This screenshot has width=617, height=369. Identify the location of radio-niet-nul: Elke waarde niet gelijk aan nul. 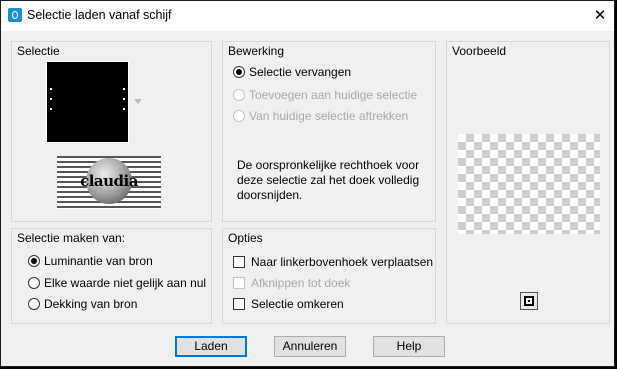
(117, 283).